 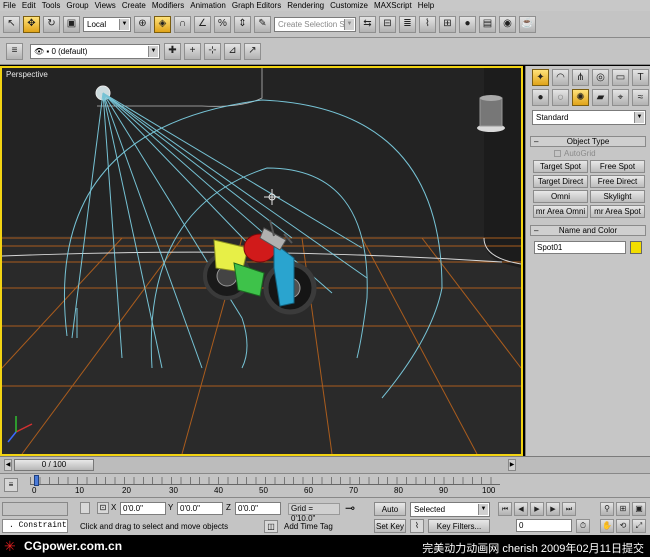 I want to click on menu-file: File, so click(x=9, y=5).